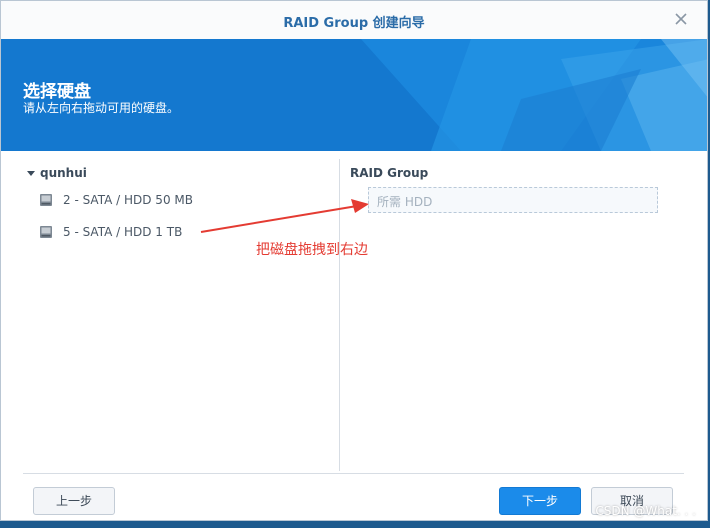 Image resolution: width=710 pixels, height=528 pixels. I want to click on disk-item: 2 - SATA / HDD 50 MB, so click(116, 200).